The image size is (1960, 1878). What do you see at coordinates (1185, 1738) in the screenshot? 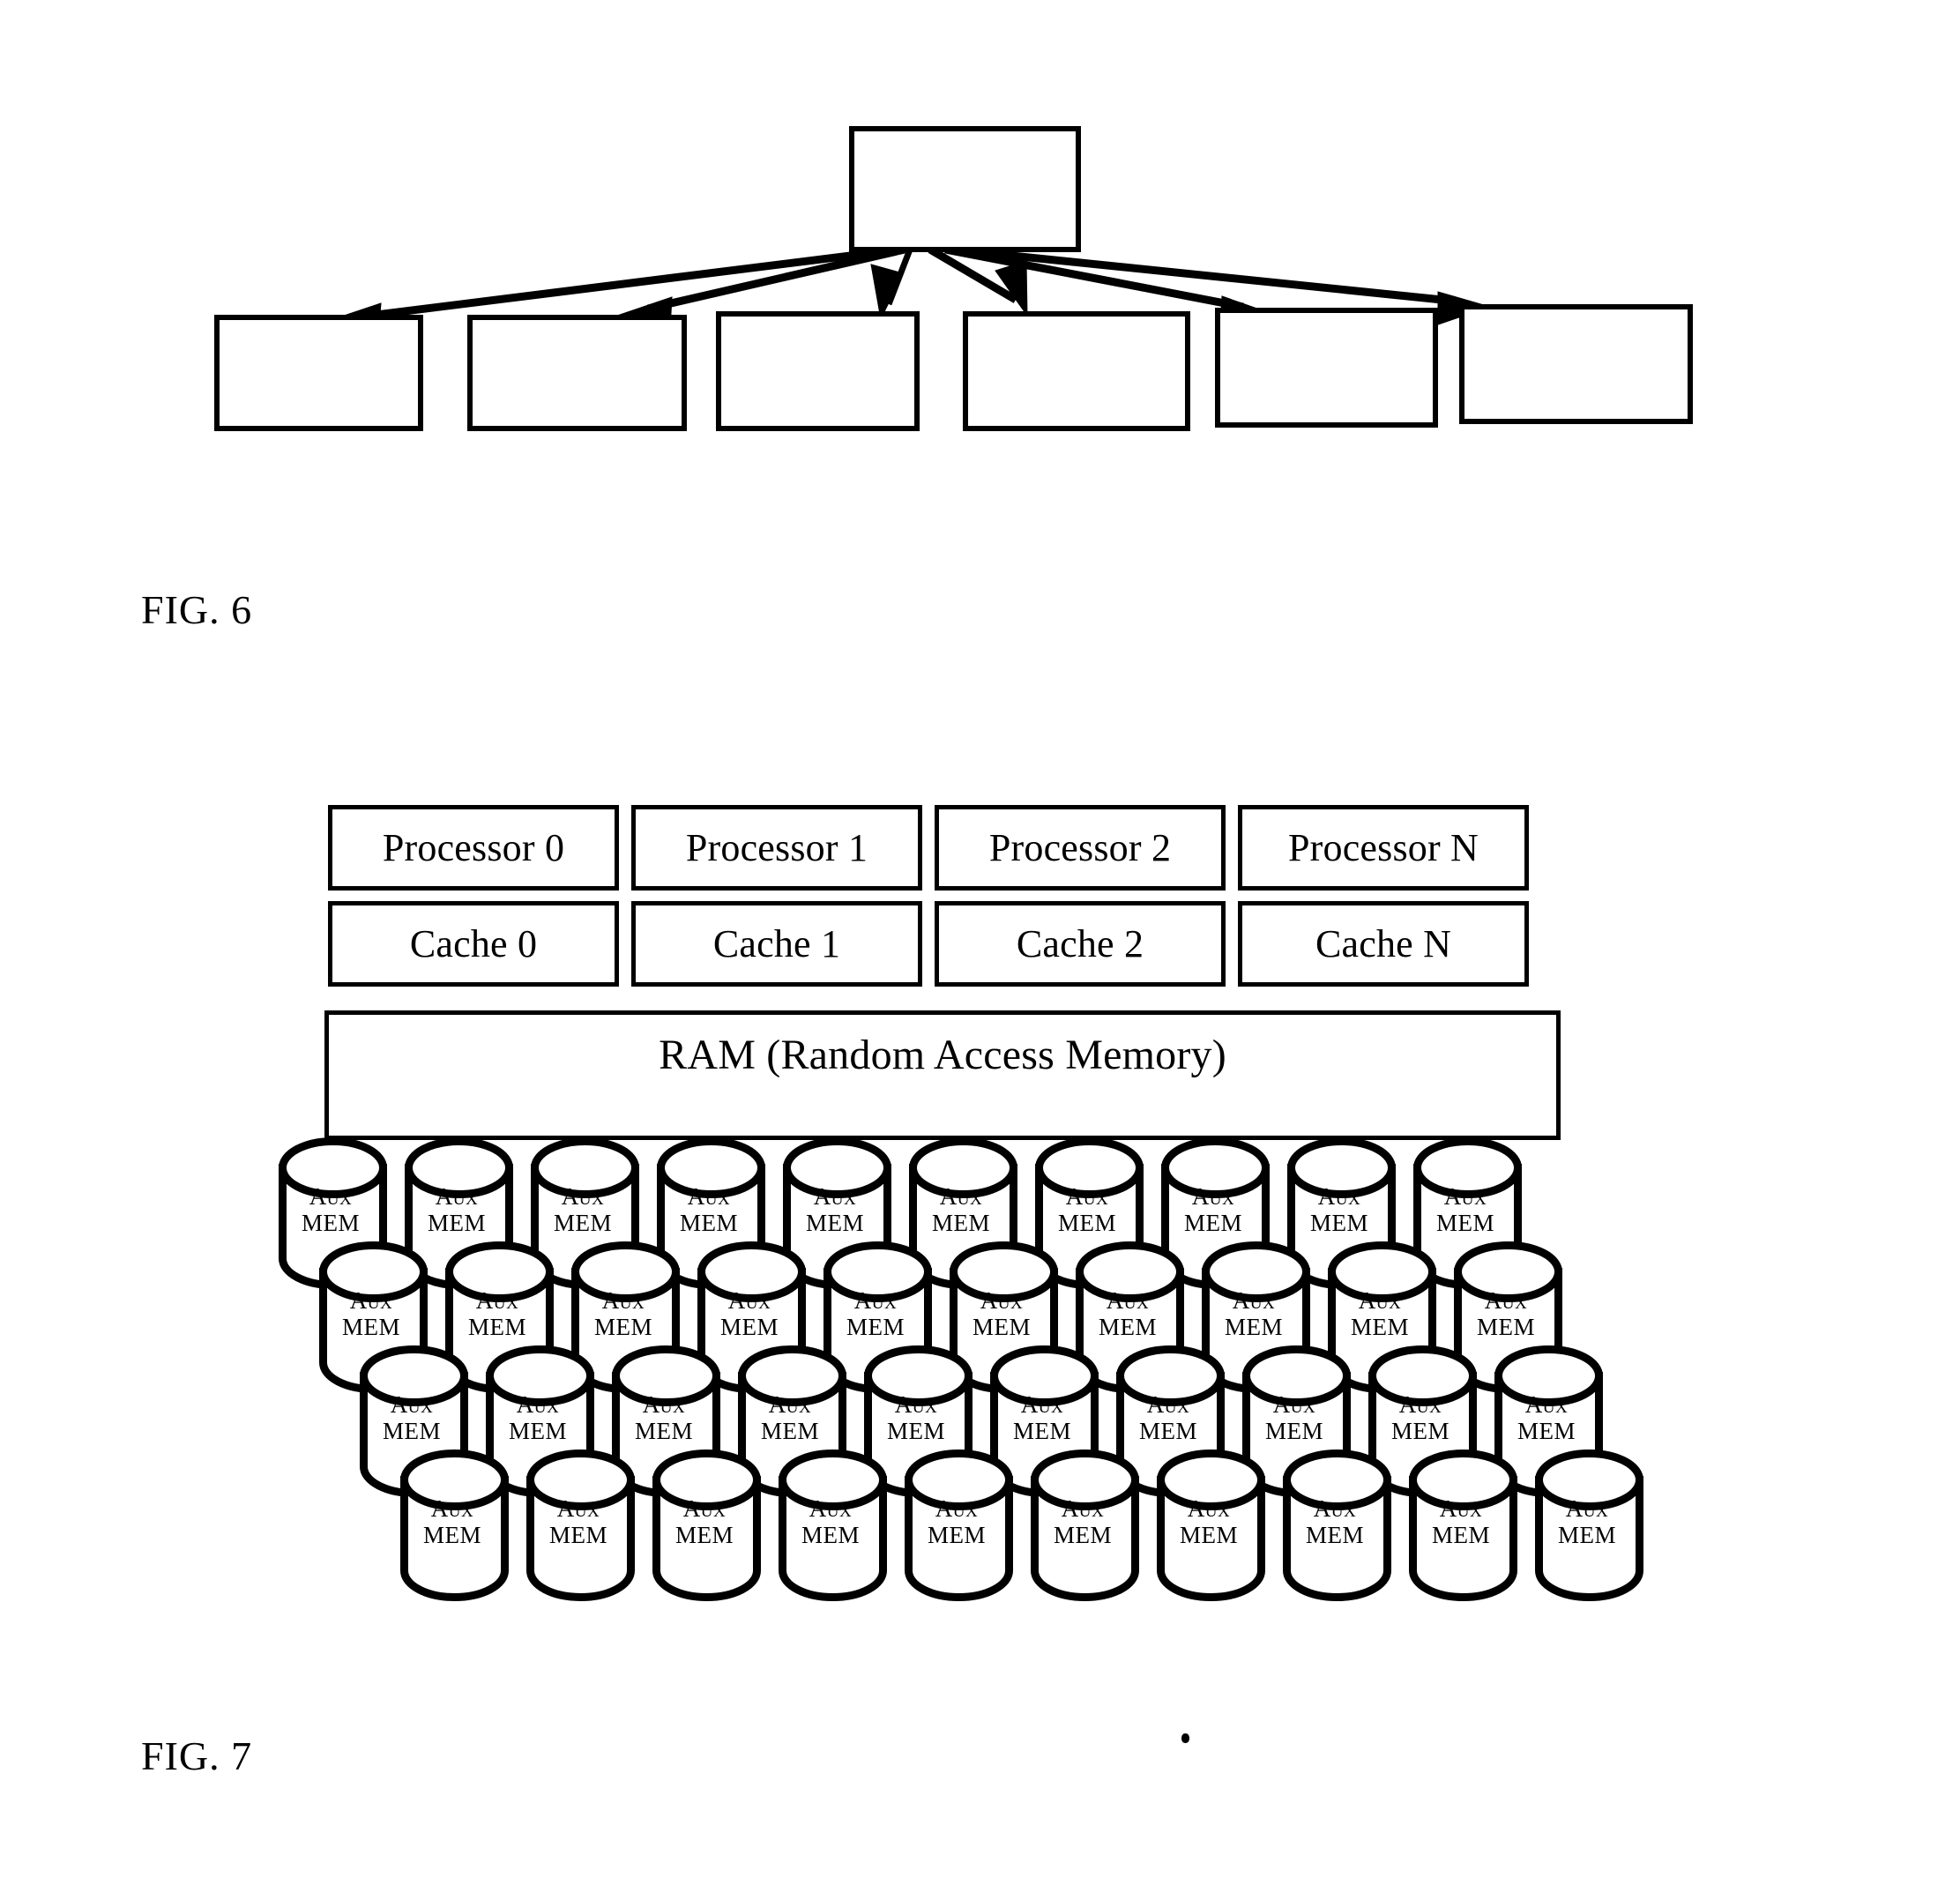
I see `scan-speck` at bounding box center [1185, 1738].